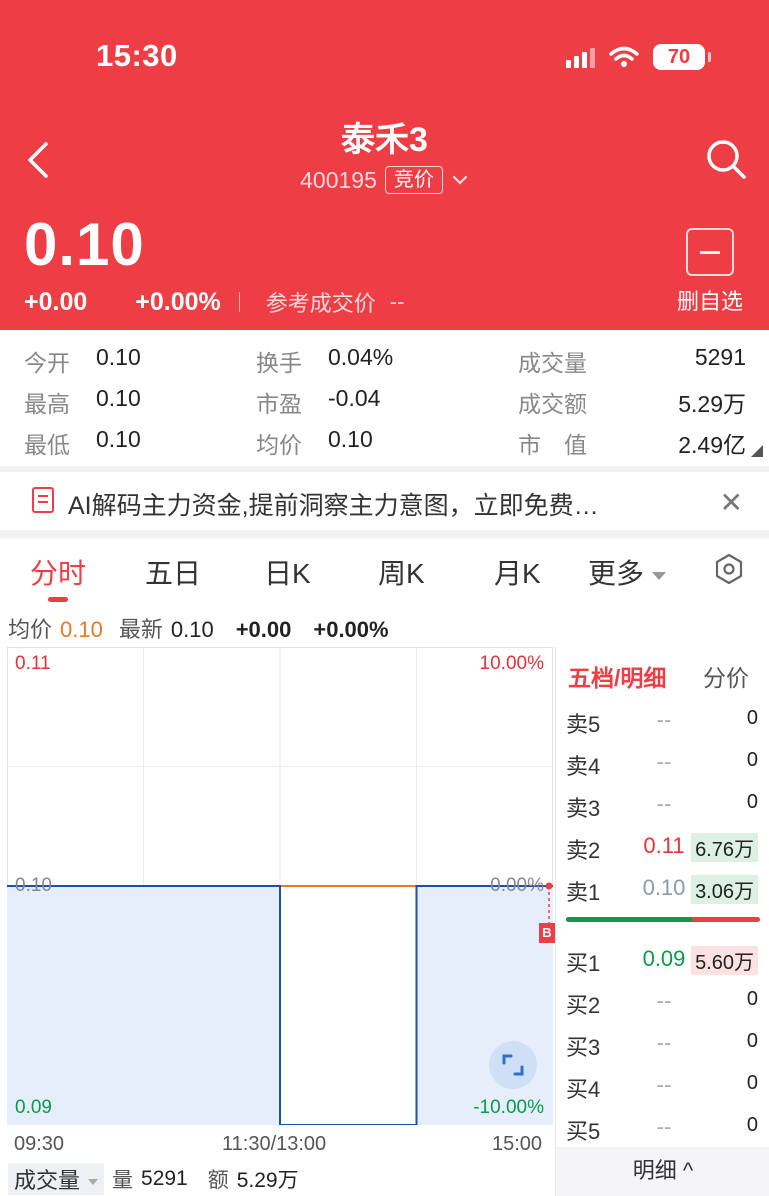 This screenshot has width=769, height=1196. Describe the element at coordinates (729, 569) in the screenshot. I see `settings-icon` at that location.